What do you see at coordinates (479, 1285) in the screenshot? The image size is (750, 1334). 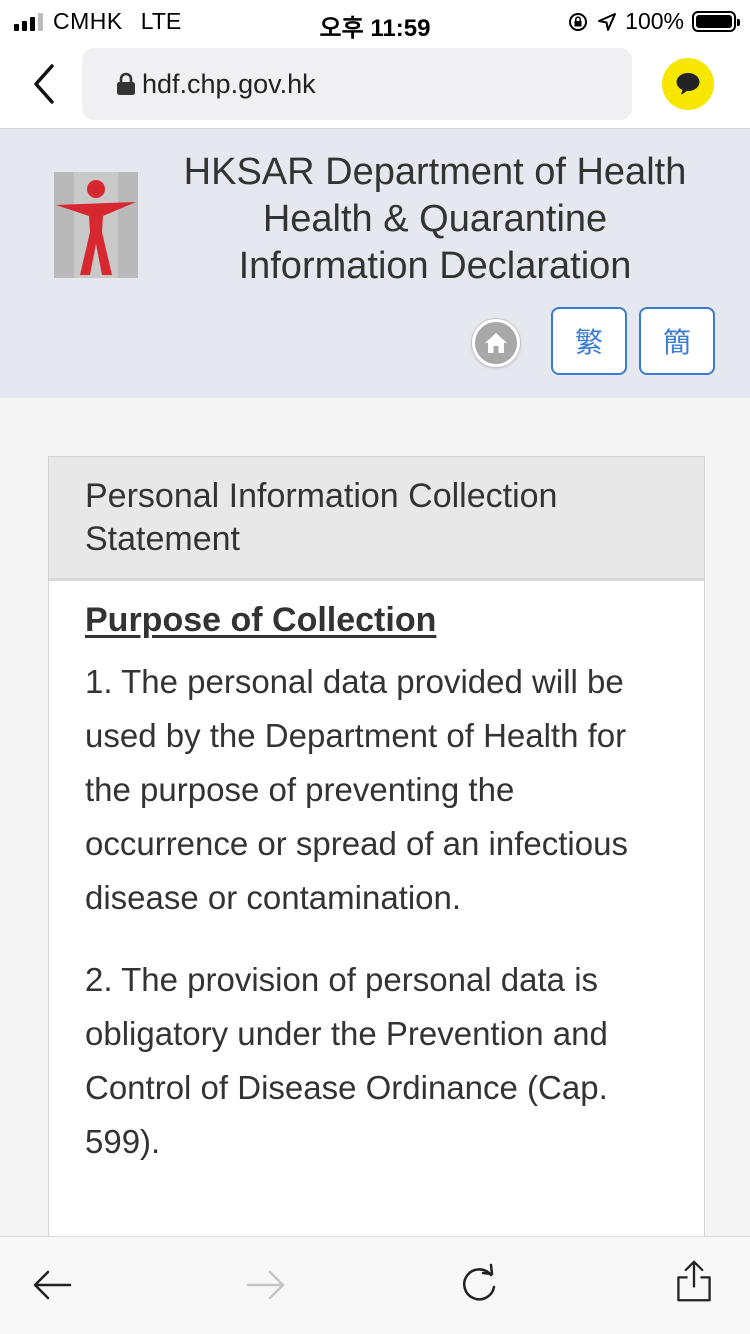 I see `reload-icon` at bounding box center [479, 1285].